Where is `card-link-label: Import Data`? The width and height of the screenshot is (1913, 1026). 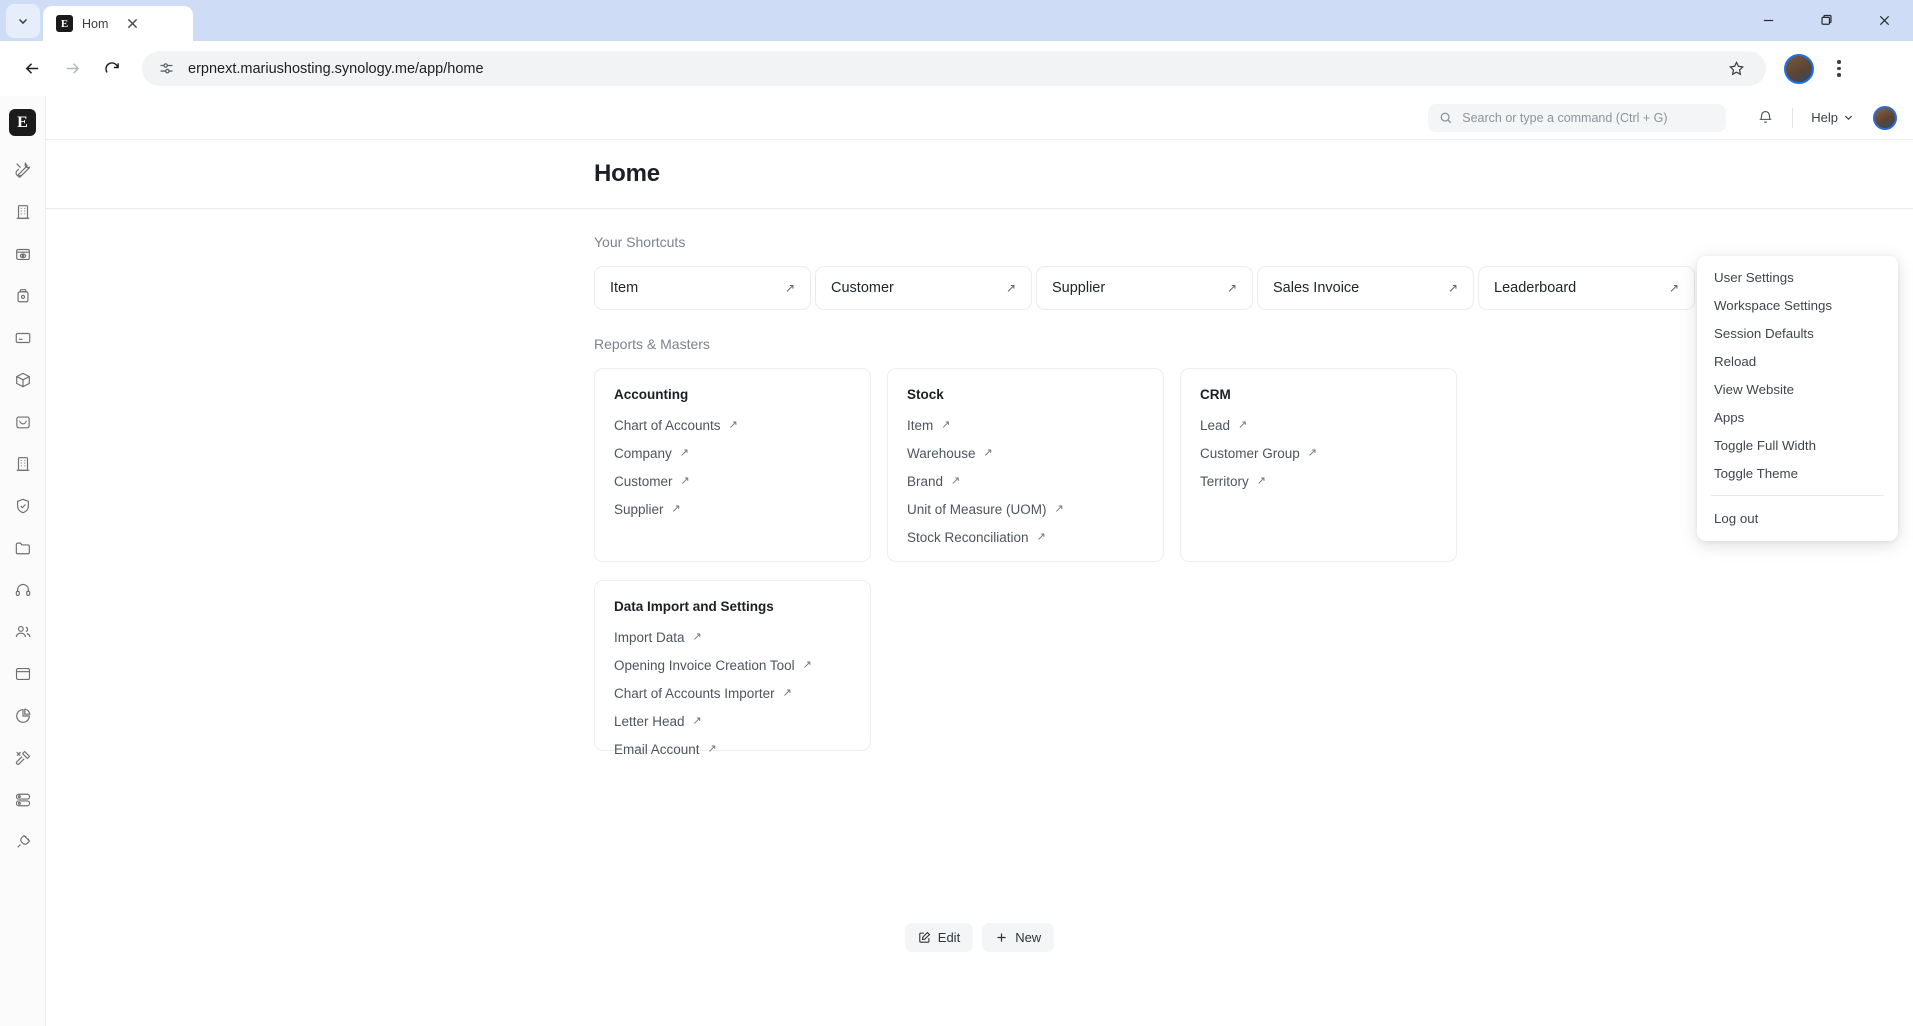
card-link-label: Import Data is located at coordinates (649, 637).